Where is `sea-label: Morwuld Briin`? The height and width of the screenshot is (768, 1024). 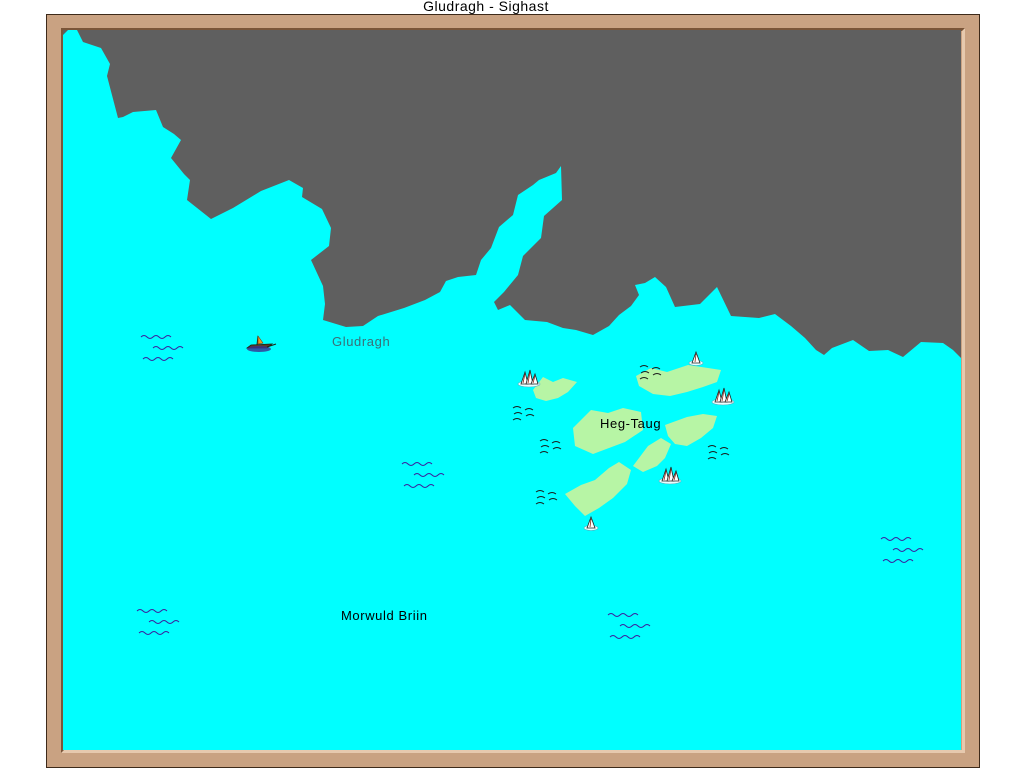 sea-label: Morwuld Briin is located at coordinates (384, 615).